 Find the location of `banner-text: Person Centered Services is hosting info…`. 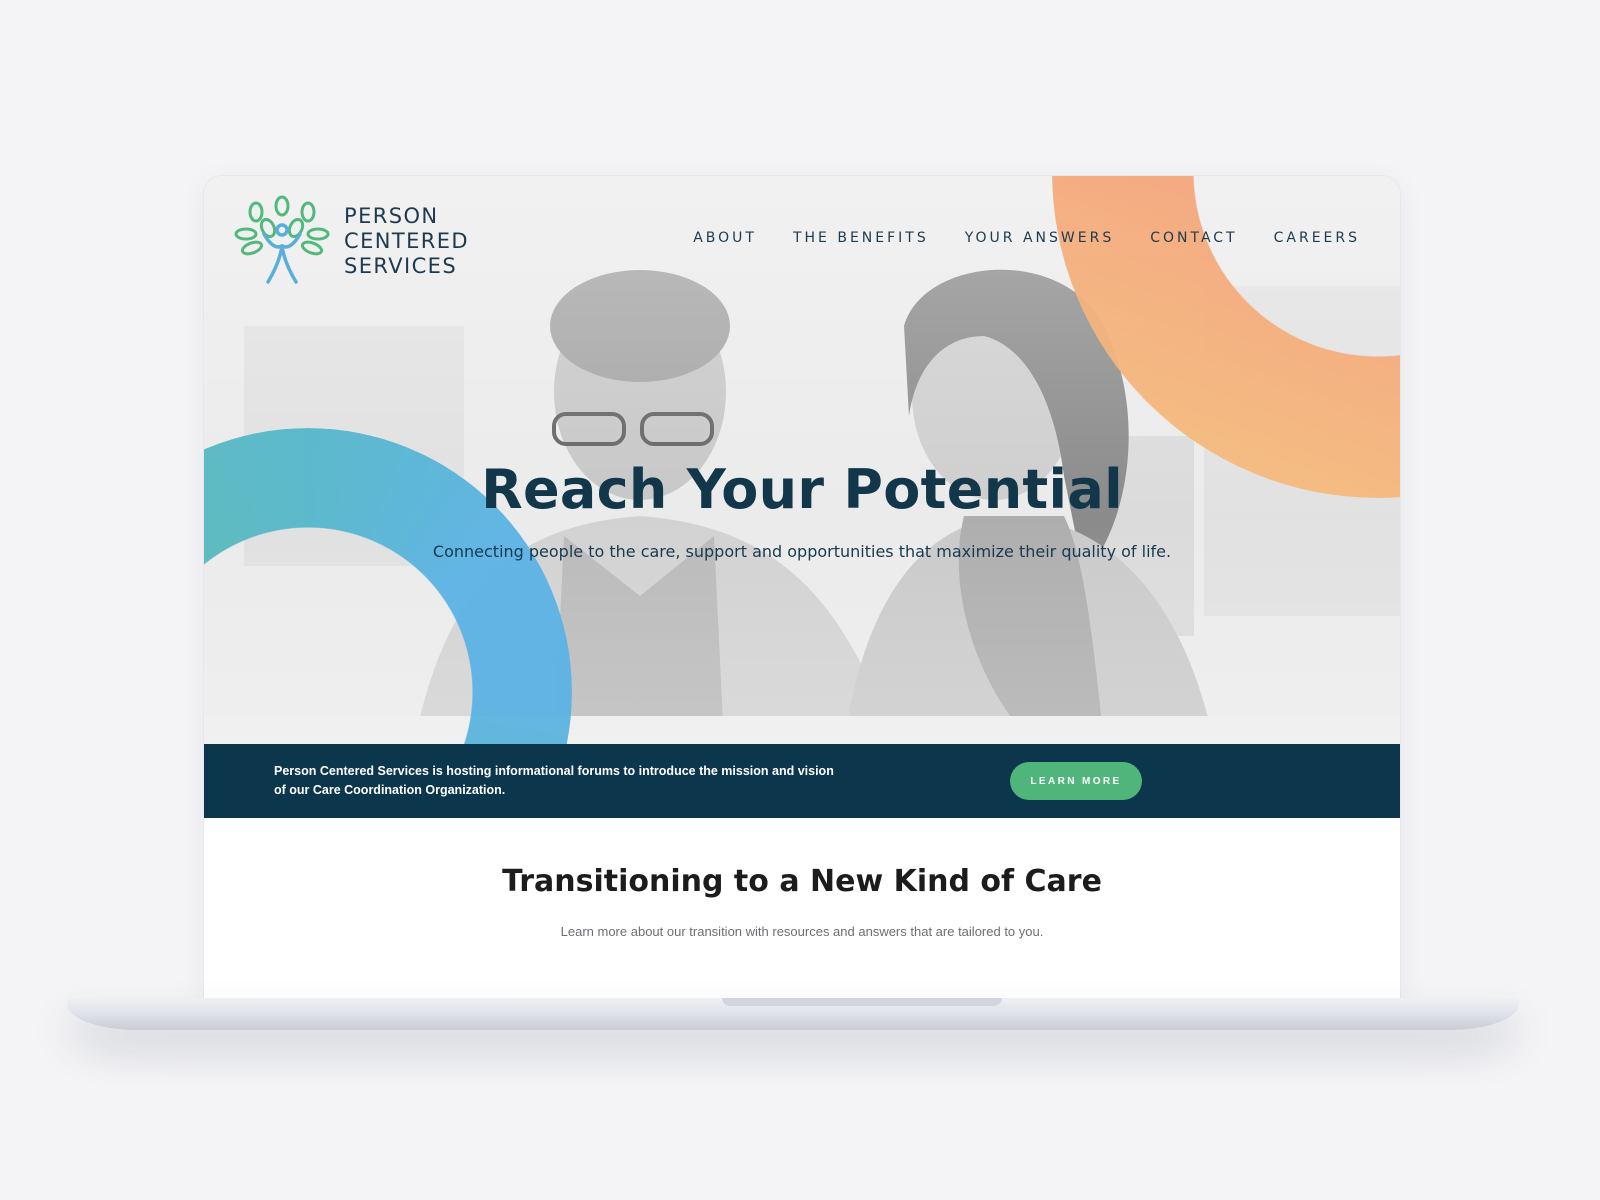

banner-text: Person Centered Services is hosting info… is located at coordinates (554, 780).